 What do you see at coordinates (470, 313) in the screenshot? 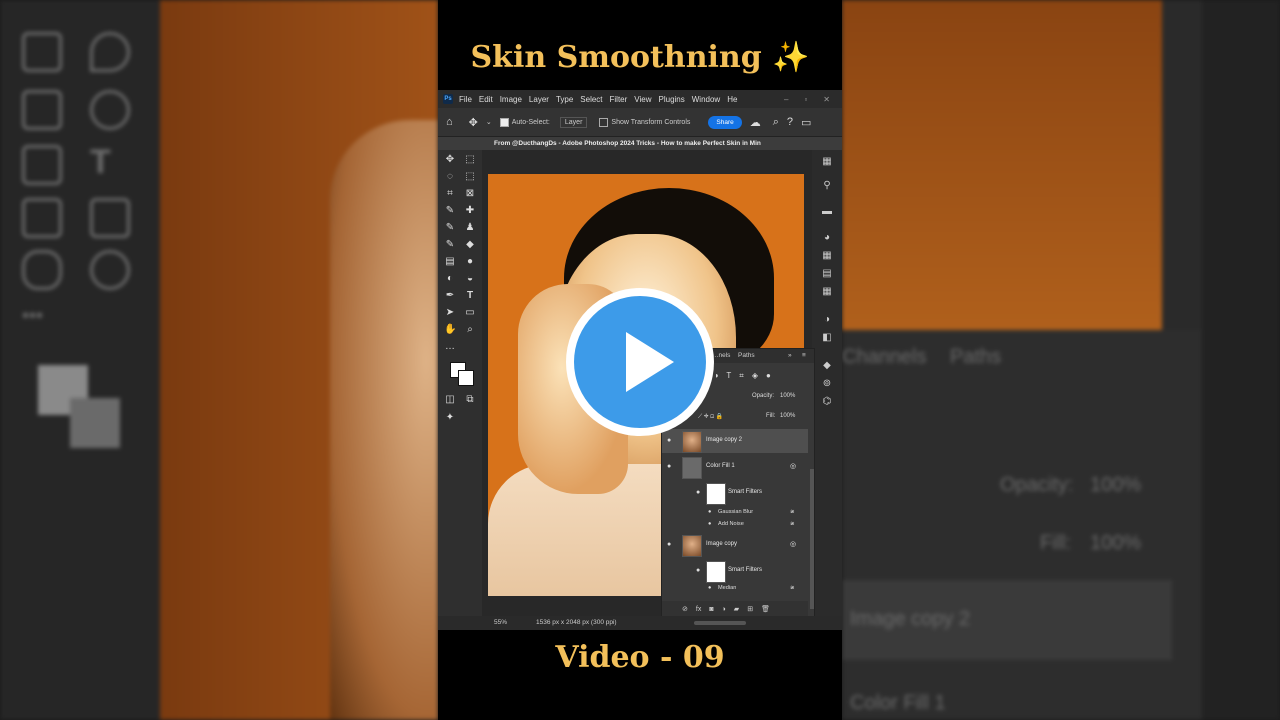
I see `rectangle-tool-icon: ▭` at bounding box center [470, 313].